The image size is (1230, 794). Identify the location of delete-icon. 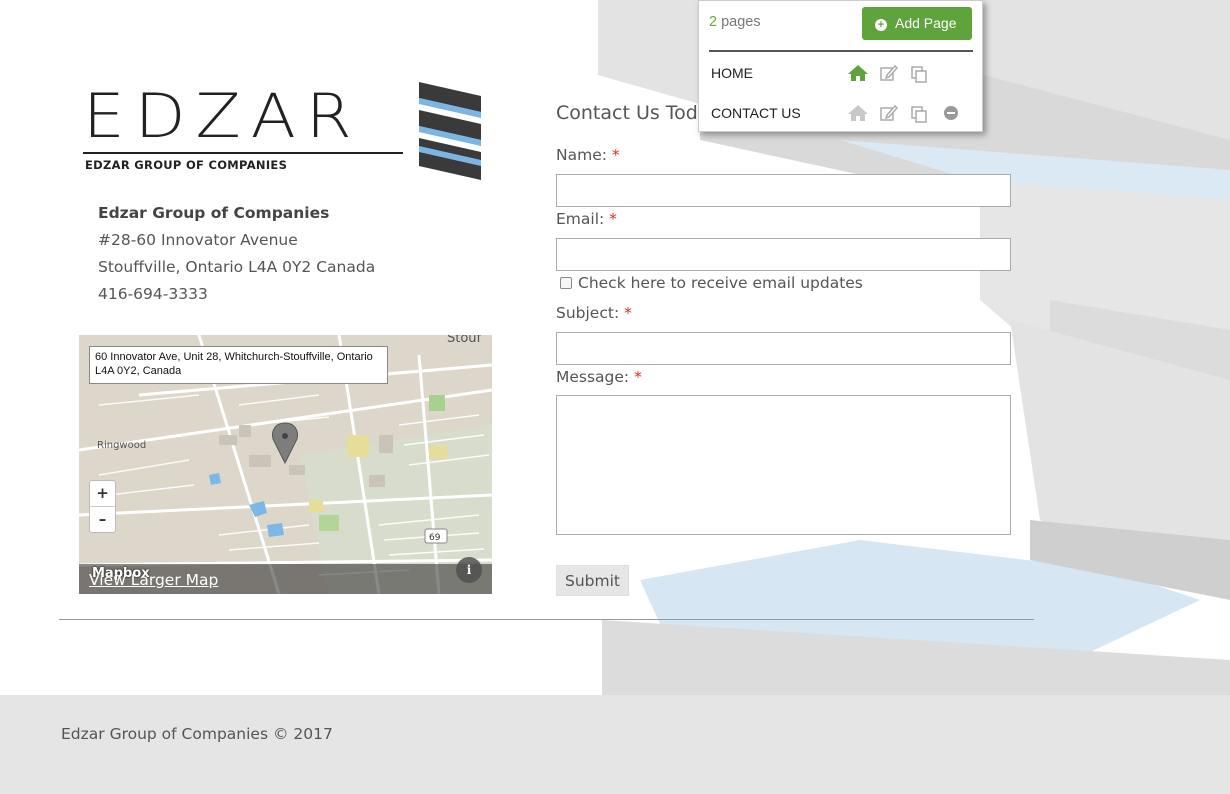
(951, 113).